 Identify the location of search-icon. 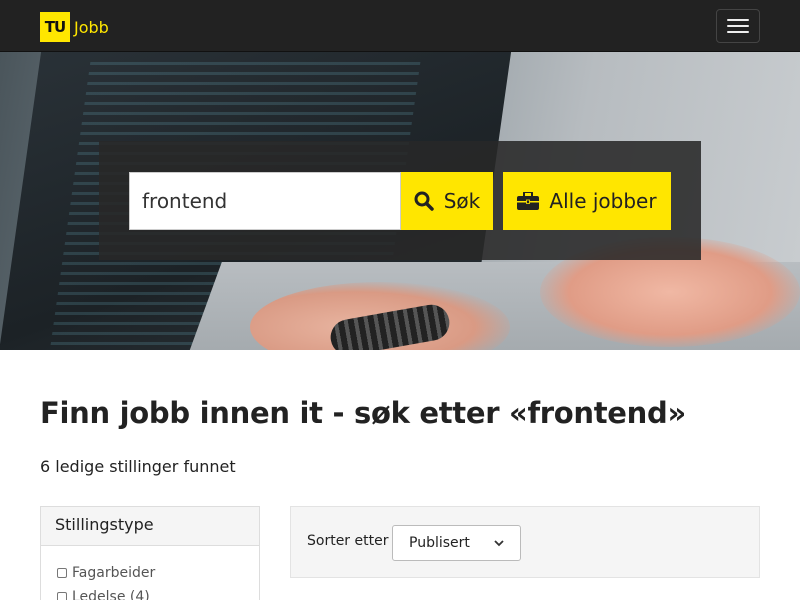
(424, 201).